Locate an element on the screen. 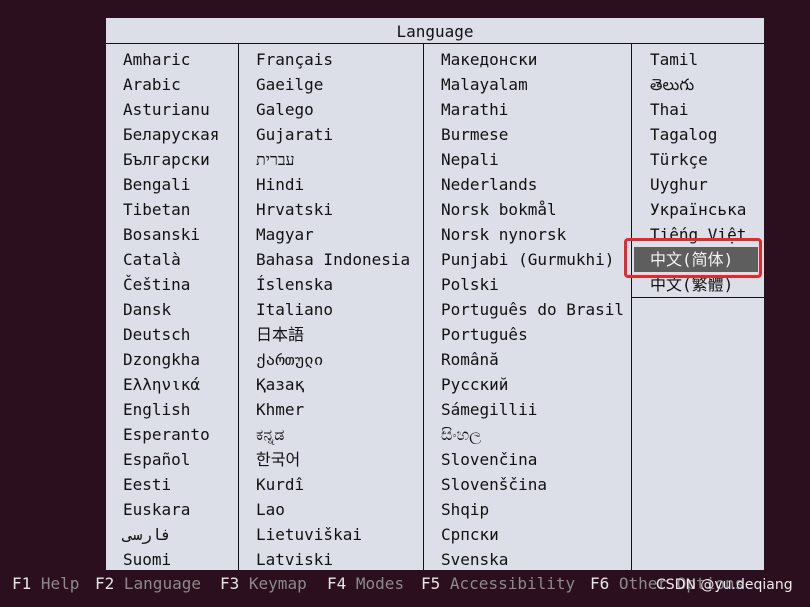  language-option: Tibetan is located at coordinates (156, 209).